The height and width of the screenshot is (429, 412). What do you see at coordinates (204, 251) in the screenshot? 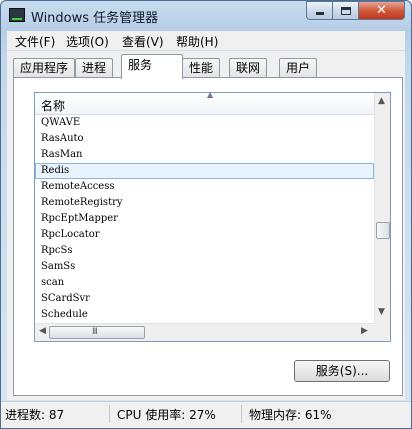
I see `service-row: RpcSs` at bounding box center [204, 251].